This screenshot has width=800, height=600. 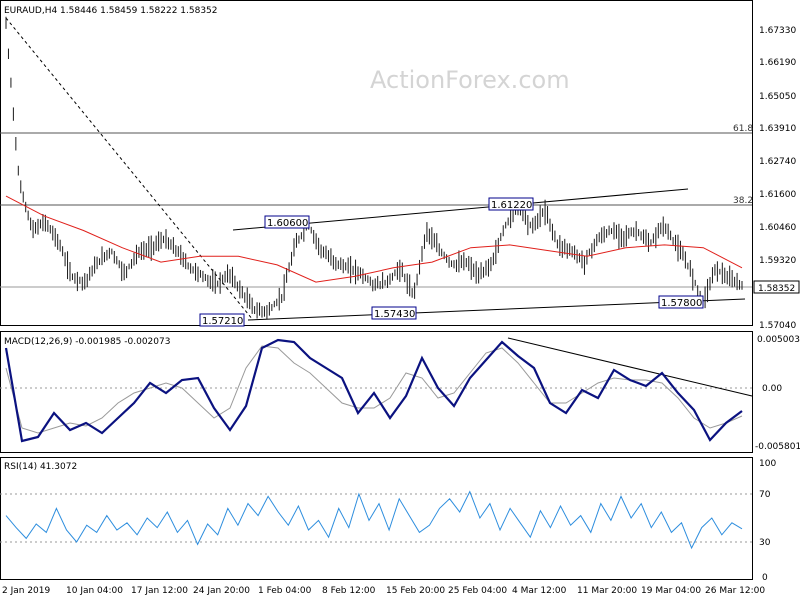 What do you see at coordinates (415, 591) in the screenshot?
I see `time-label: 15 Feb 20:00` at bounding box center [415, 591].